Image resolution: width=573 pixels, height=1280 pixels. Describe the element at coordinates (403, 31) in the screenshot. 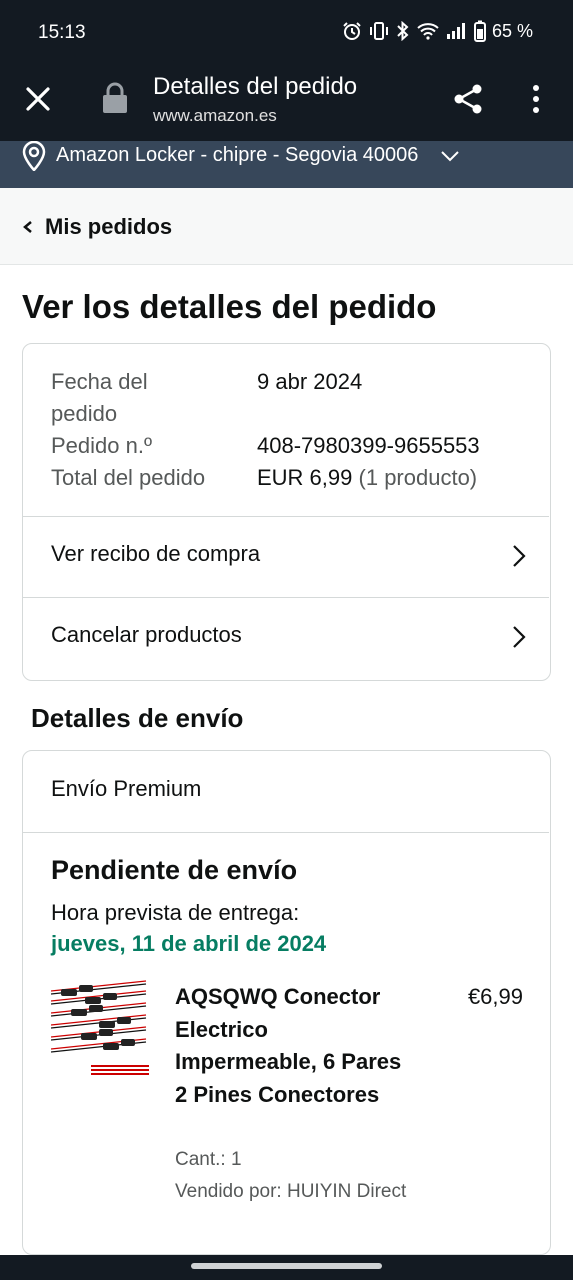

I see `bluetooth-icon` at that location.